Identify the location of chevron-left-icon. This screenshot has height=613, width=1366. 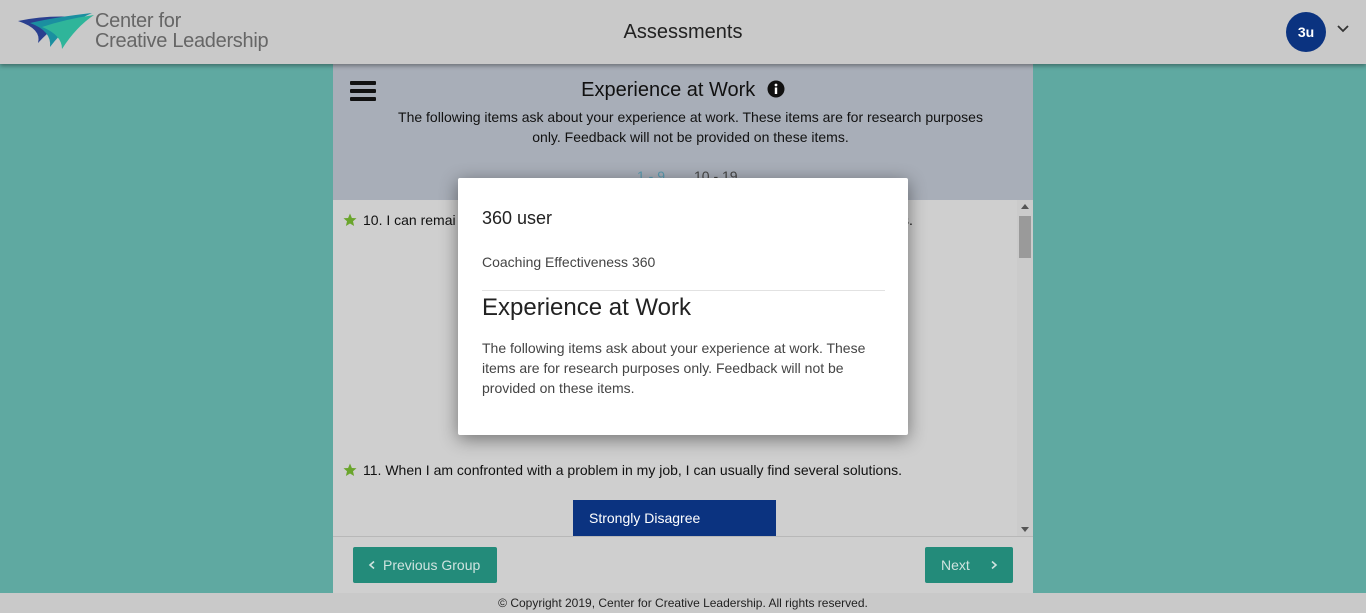
(371, 565).